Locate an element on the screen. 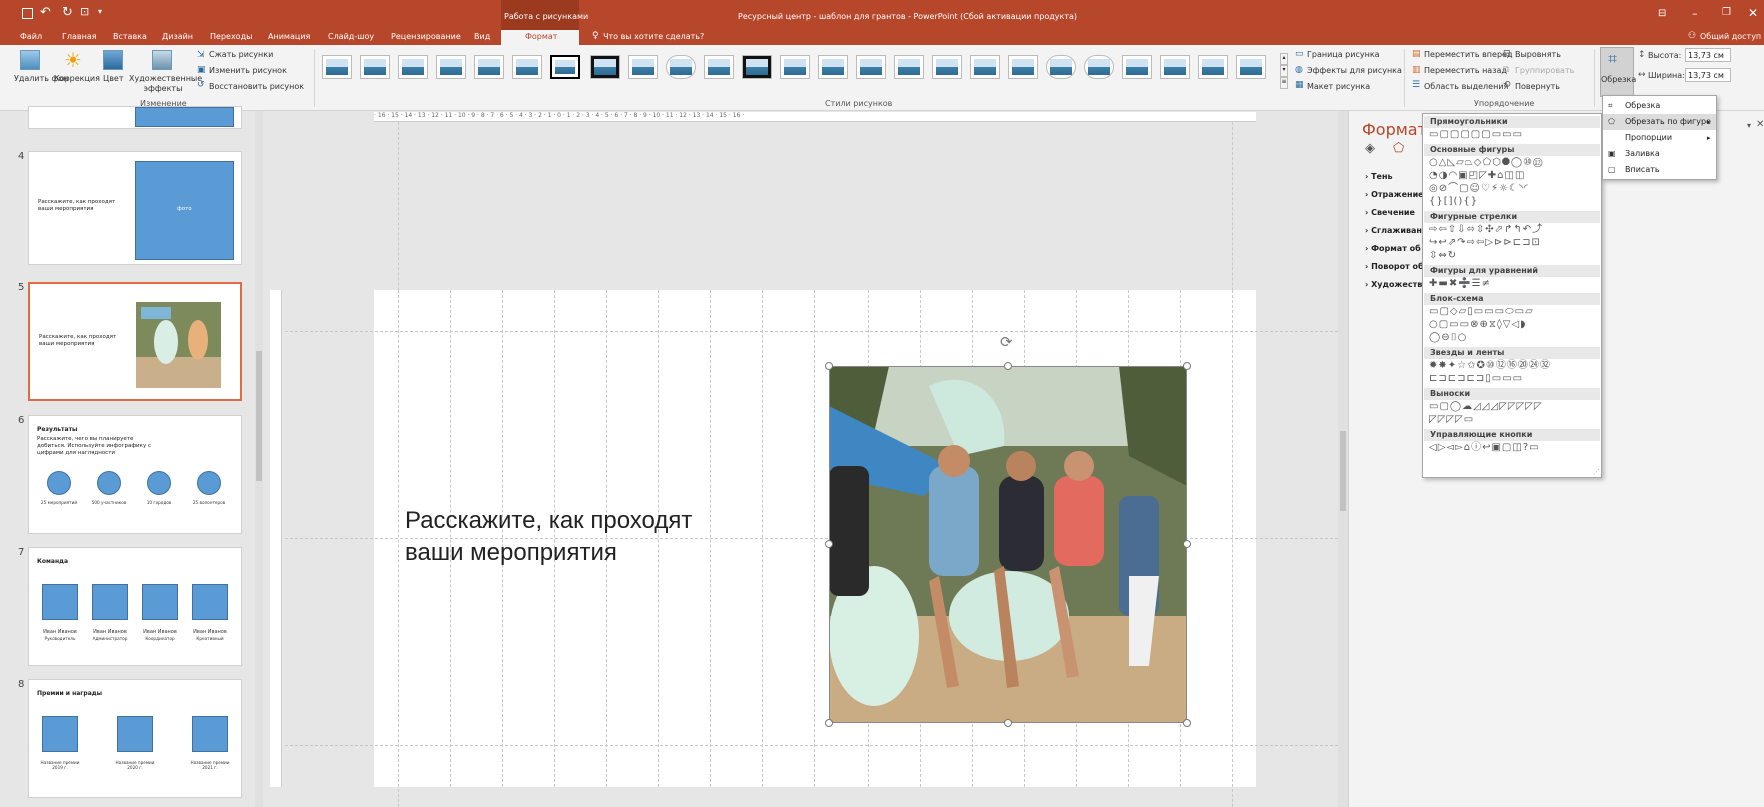 The width and height of the screenshot is (1764, 807). picture-layout-button: Макет рисунка is located at coordinates (1338, 86).